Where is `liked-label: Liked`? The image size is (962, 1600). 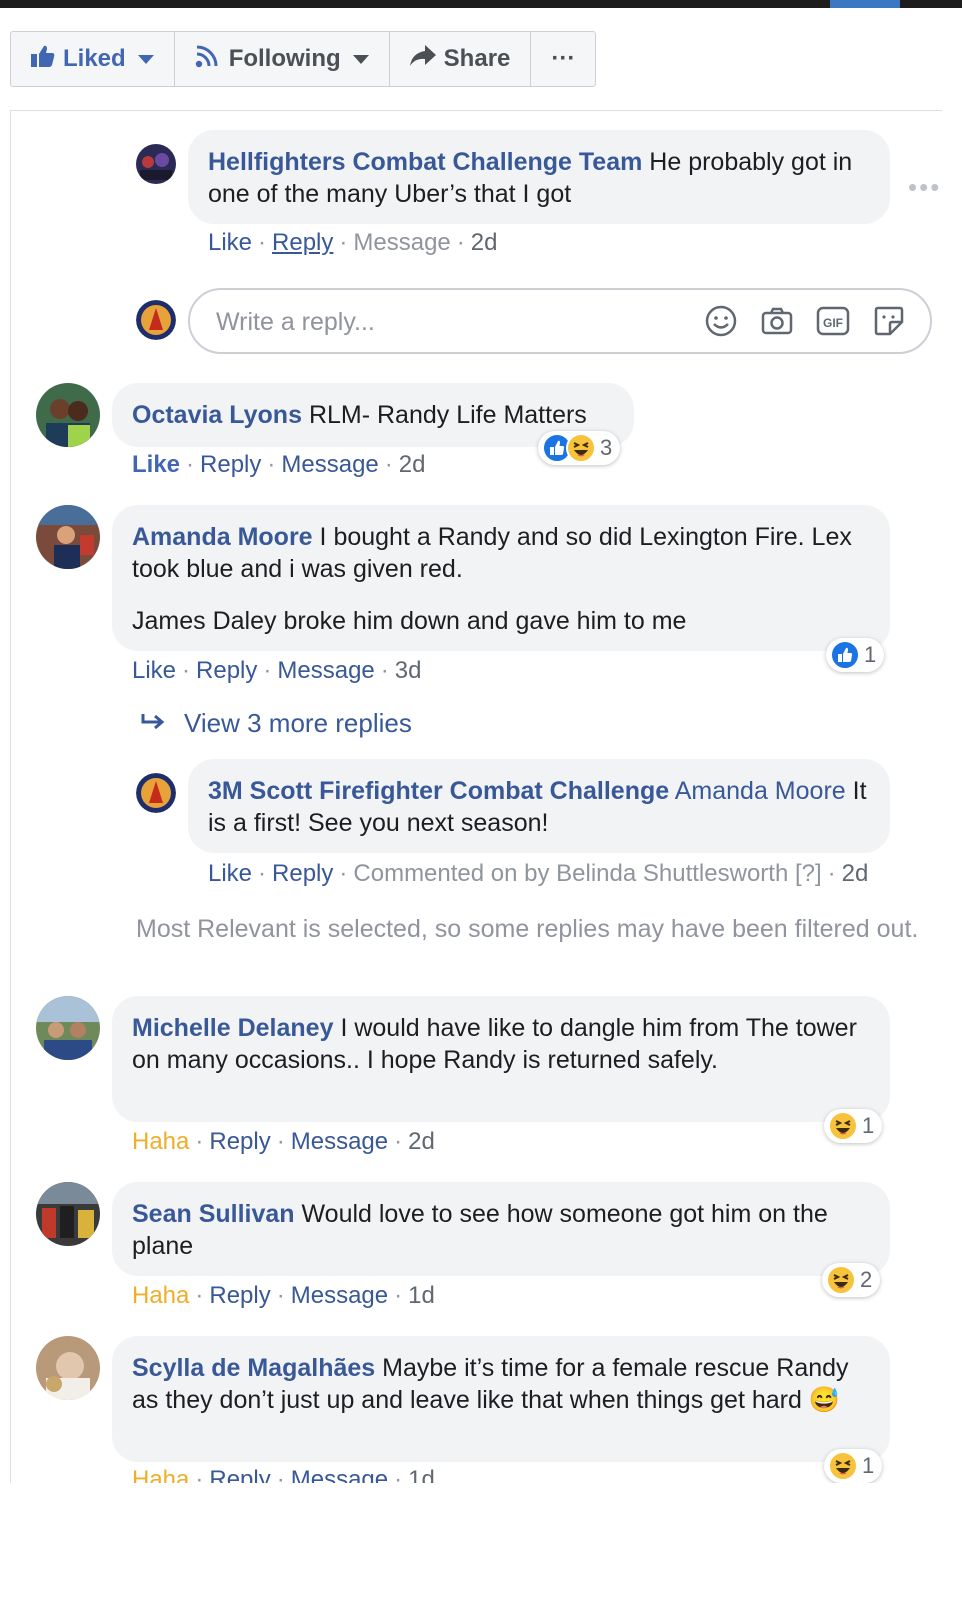
liked-label: Liked is located at coordinates (94, 58).